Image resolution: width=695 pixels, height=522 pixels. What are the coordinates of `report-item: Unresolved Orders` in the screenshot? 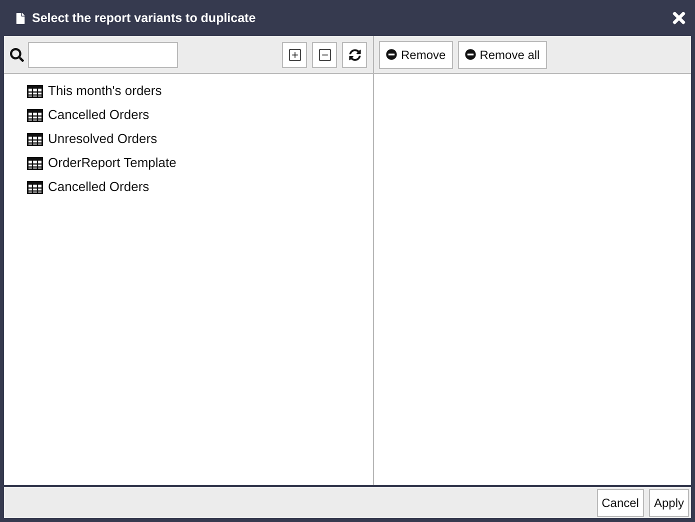 It's located at (103, 139).